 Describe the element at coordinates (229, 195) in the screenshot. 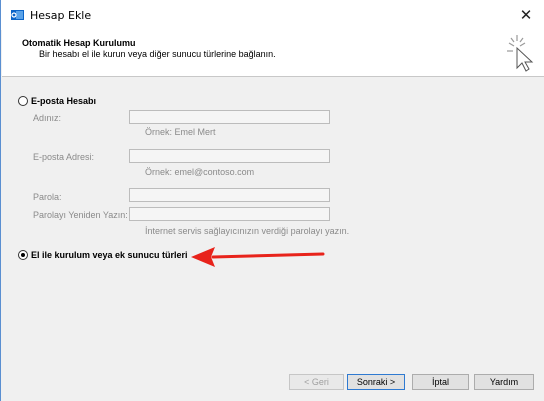

I see `password-field` at that location.